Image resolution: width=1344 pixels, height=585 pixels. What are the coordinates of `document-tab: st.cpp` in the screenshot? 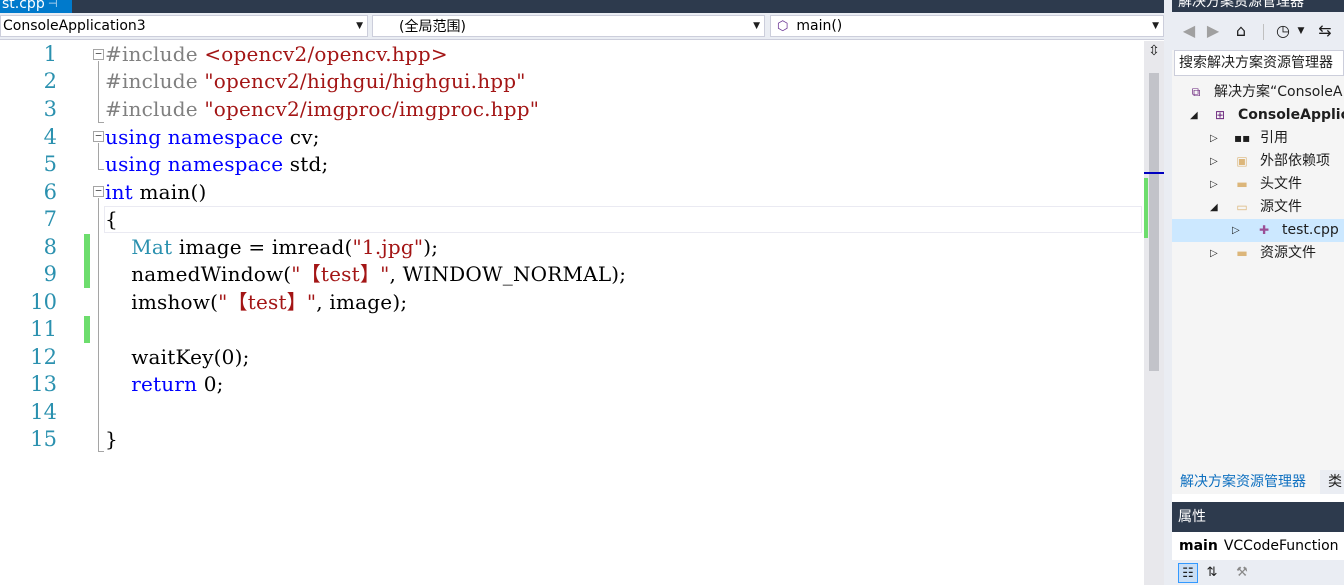 It's located at (36, 6).